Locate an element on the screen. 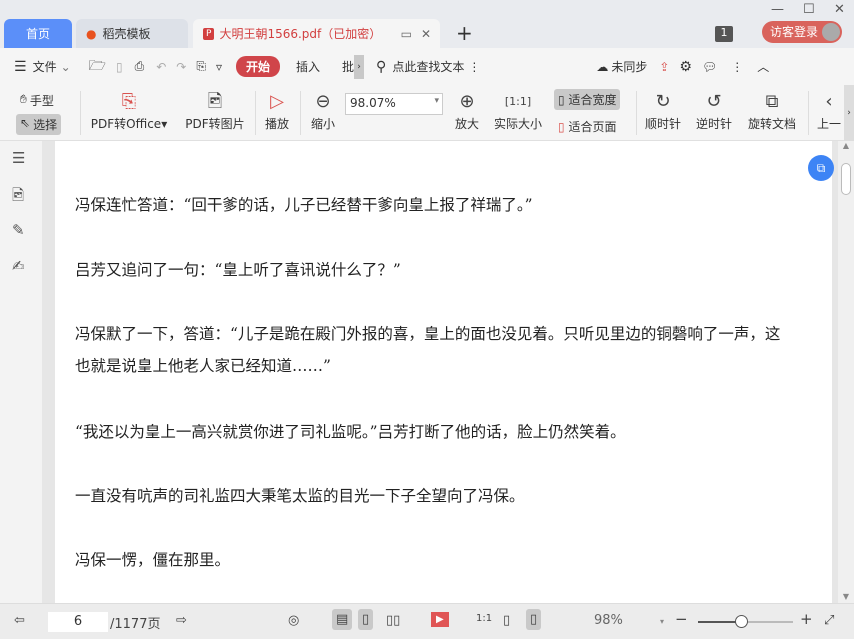  maximize-button: ☐ is located at coordinates (809, 9).